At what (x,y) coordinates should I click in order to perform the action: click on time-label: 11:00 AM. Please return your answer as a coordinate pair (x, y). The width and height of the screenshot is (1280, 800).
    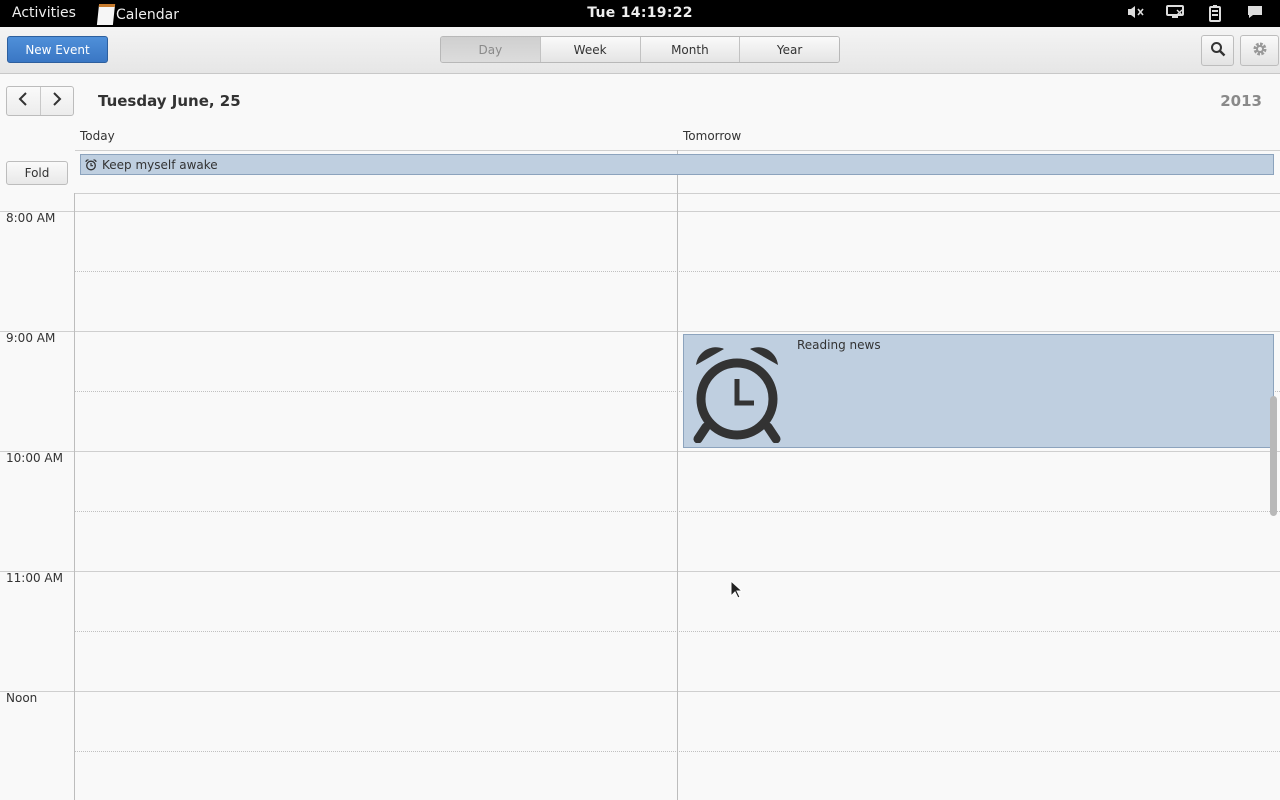
    Looking at the image, I should click on (34, 578).